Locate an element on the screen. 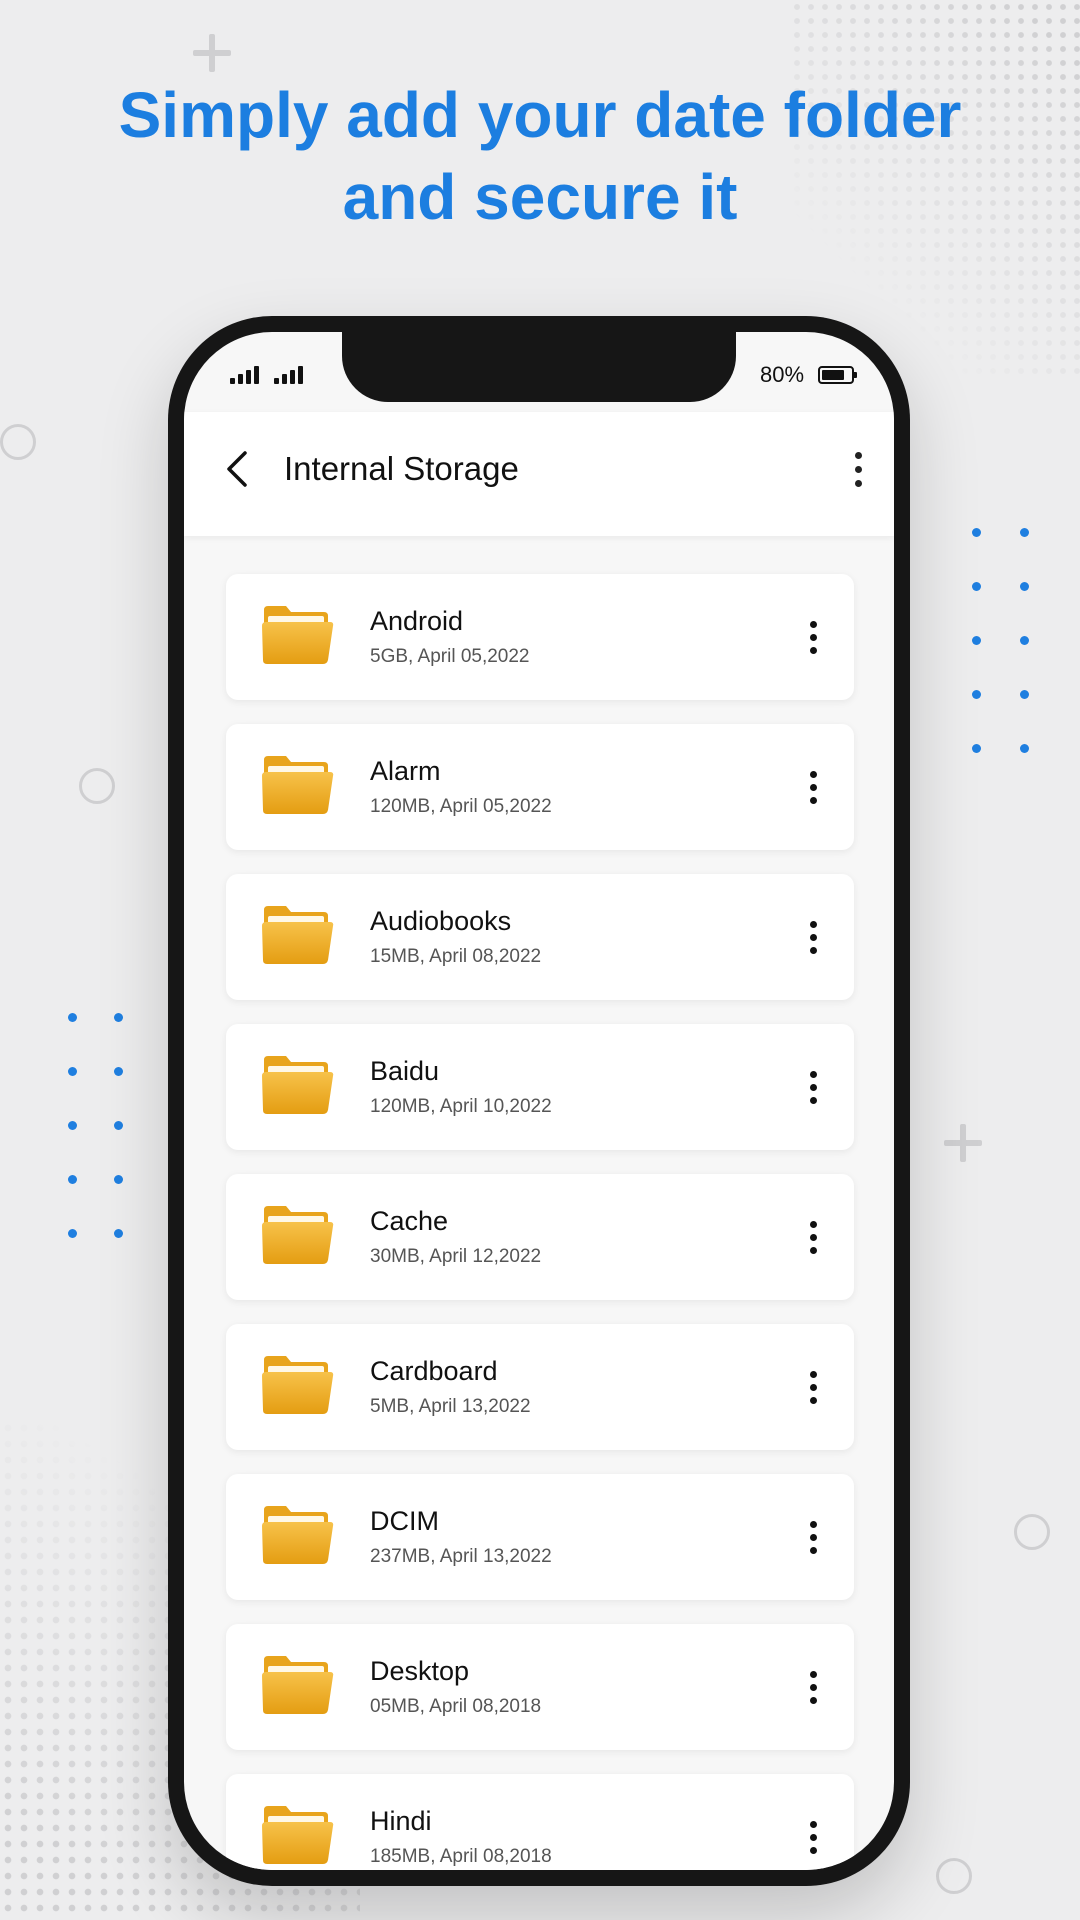 The height and width of the screenshot is (1920, 1080). folder-name: Android is located at coordinates (417, 621).